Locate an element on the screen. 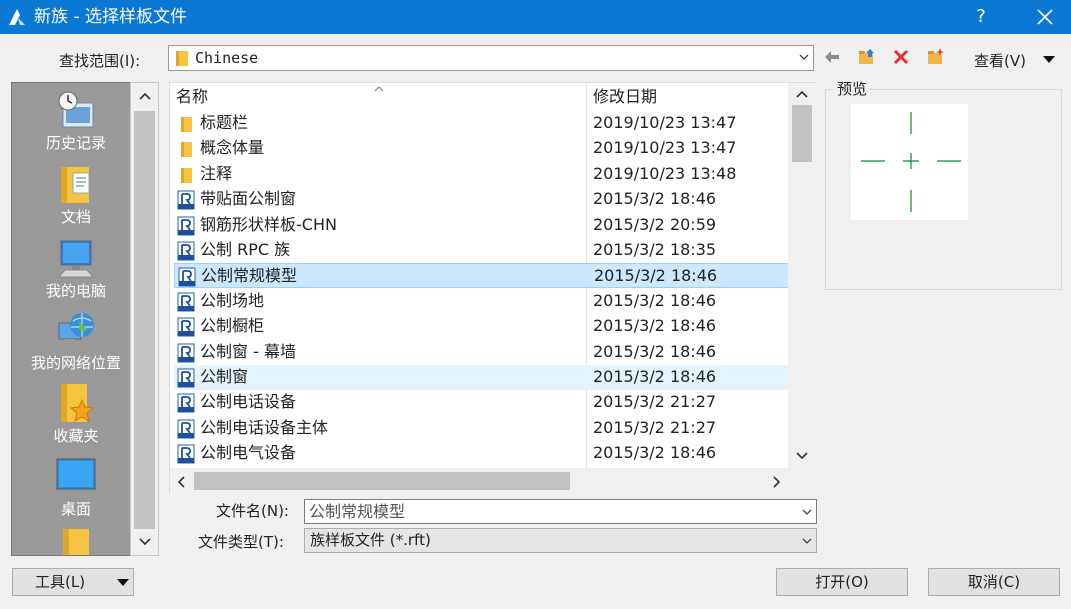  filename-input: 公制常规模型 is located at coordinates (560, 511).